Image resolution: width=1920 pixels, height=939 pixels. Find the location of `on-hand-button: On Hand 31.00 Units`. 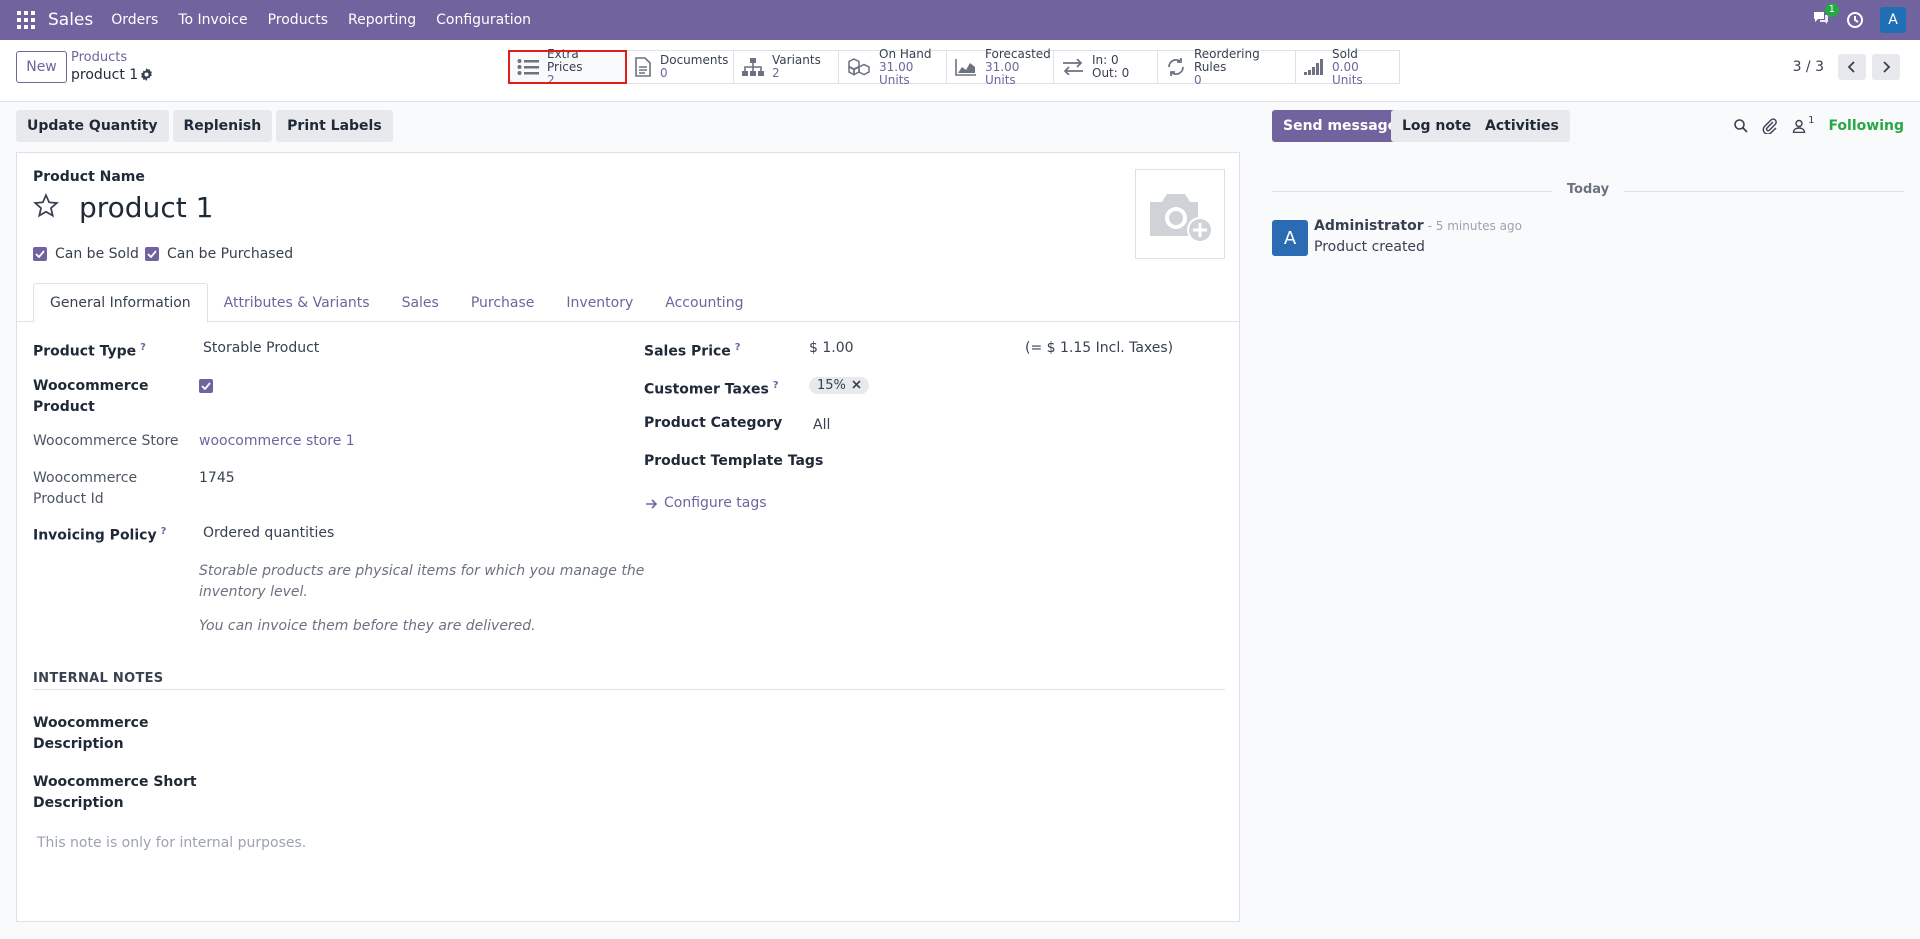

on-hand-button: On Hand 31.00 Units is located at coordinates (893, 66).